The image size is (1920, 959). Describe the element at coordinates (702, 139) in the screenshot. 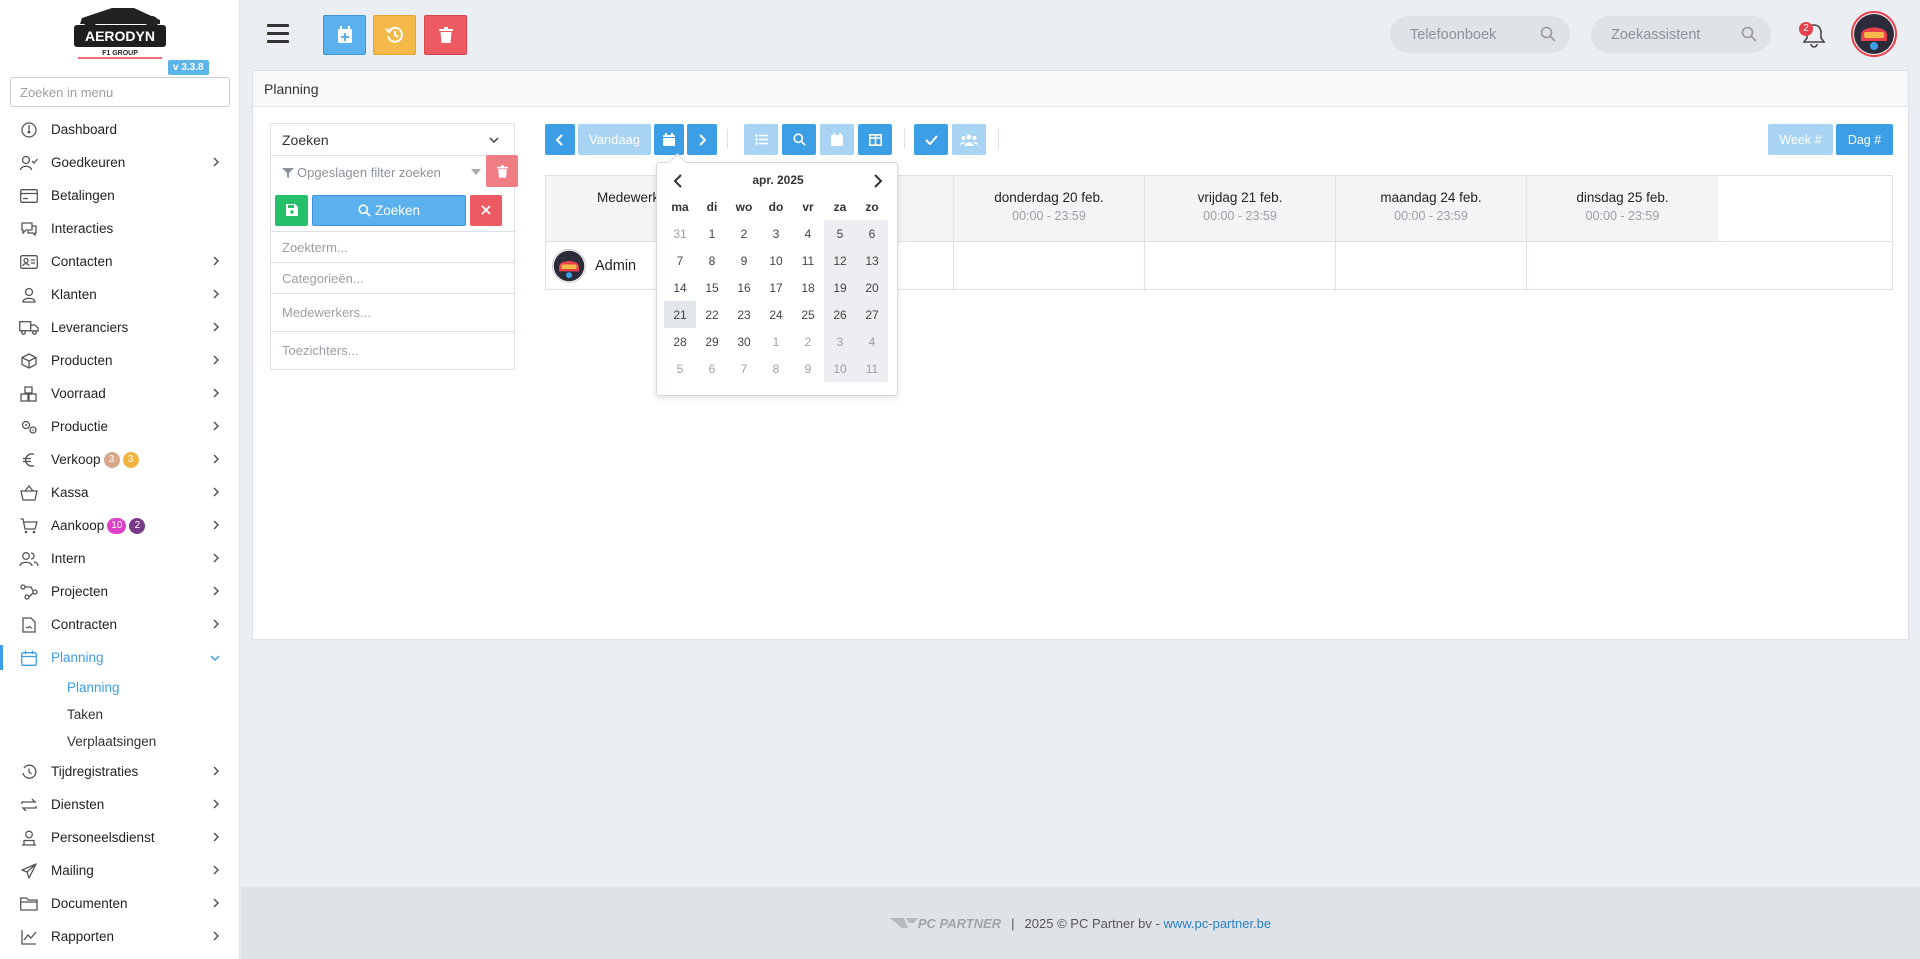

I see `next-period-button` at that location.